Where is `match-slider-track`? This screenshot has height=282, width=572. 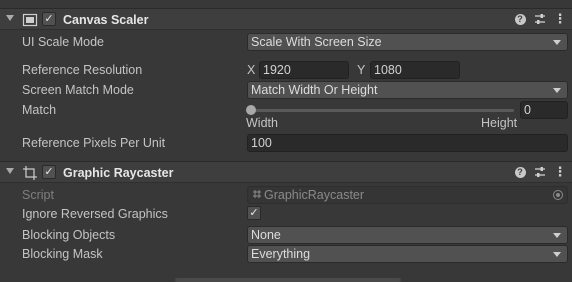
match-slider-track is located at coordinates (383, 110).